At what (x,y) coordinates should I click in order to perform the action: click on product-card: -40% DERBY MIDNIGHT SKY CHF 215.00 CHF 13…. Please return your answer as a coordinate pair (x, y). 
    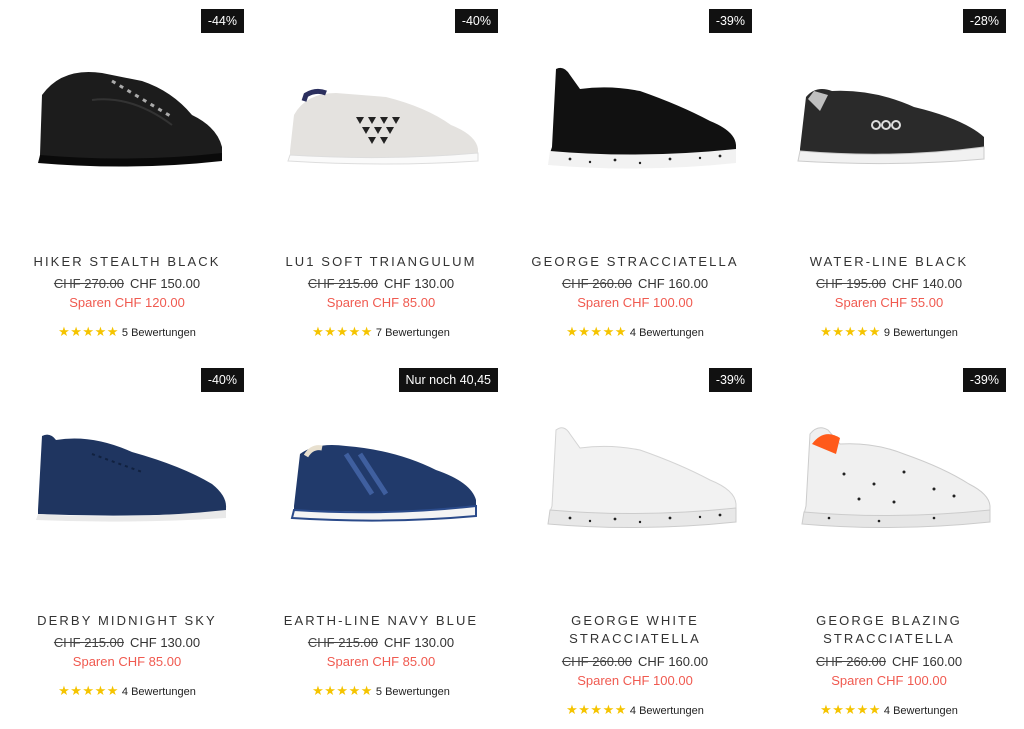
    Looking at the image, I should click on (127, 534).